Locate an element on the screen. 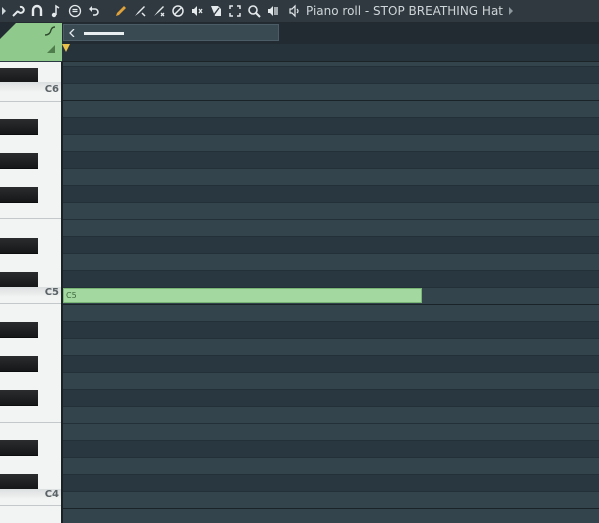 Image resolution: width=599 pixels, height=523 pixels. forward-arrow-icon is located at coordinates (511, 11).